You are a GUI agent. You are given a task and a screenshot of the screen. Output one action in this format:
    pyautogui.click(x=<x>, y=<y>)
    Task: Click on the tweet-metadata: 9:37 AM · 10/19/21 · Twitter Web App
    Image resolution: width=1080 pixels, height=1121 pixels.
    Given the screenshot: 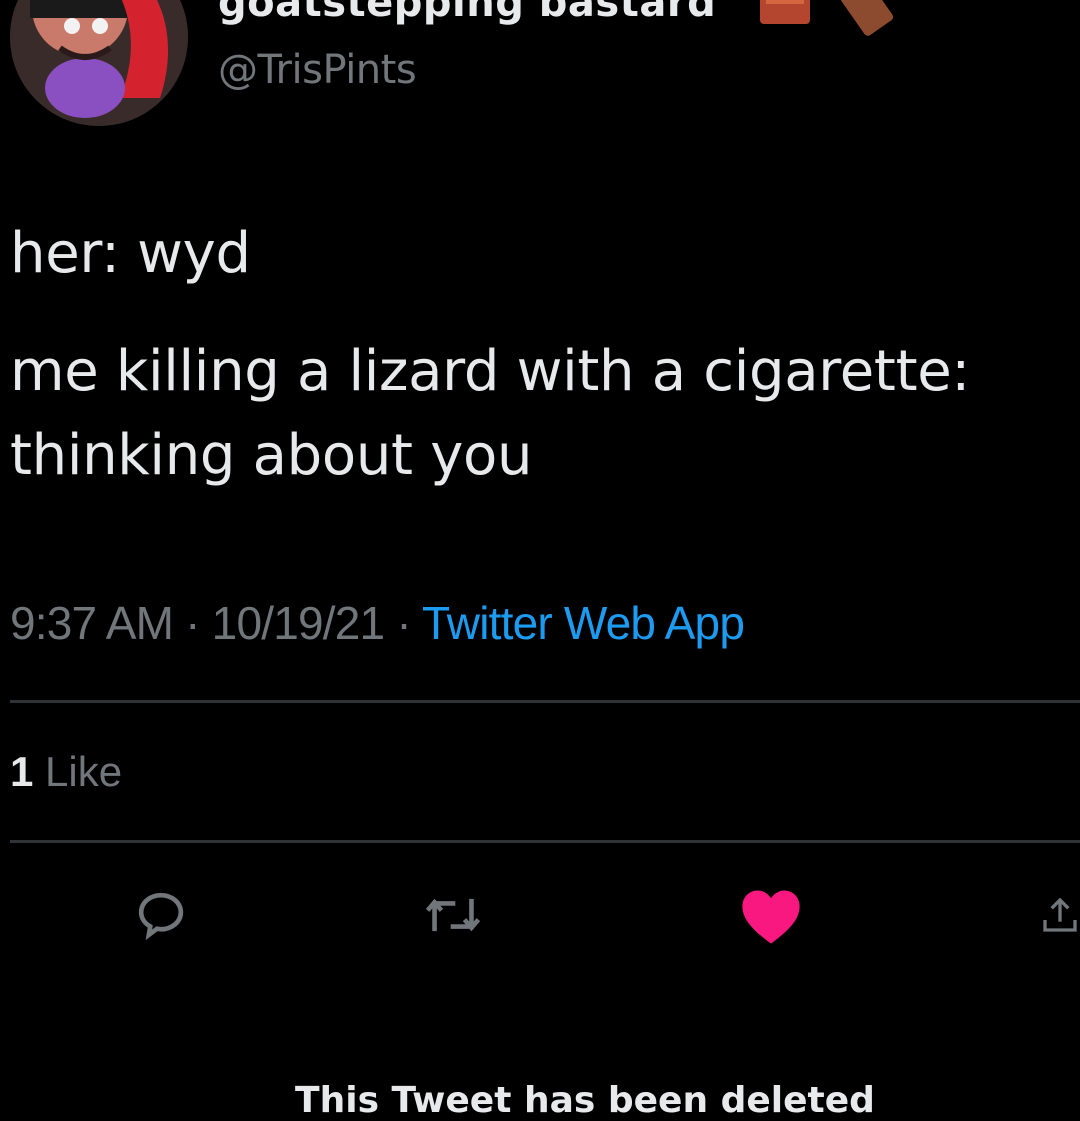 What is the action you would take?
    pyautogui.click(x=377, y=623)
    